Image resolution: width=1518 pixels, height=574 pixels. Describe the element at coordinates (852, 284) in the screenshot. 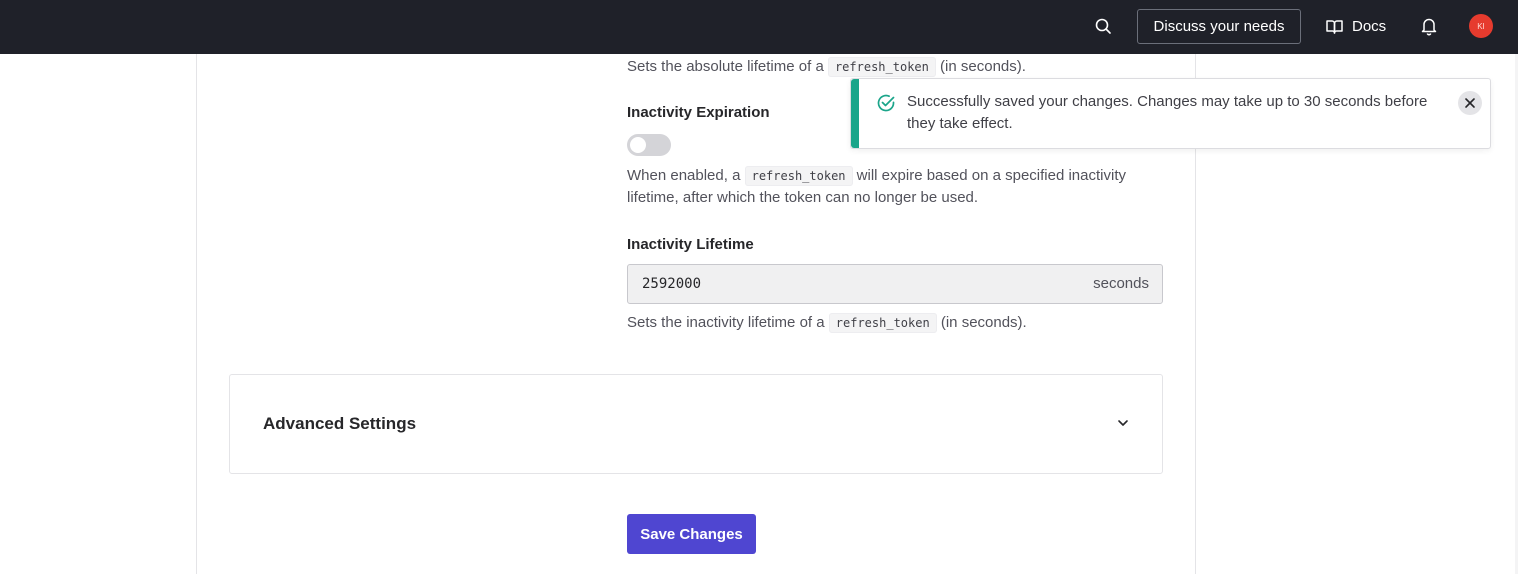

I see `inactivity-lifetime-input` at that location.